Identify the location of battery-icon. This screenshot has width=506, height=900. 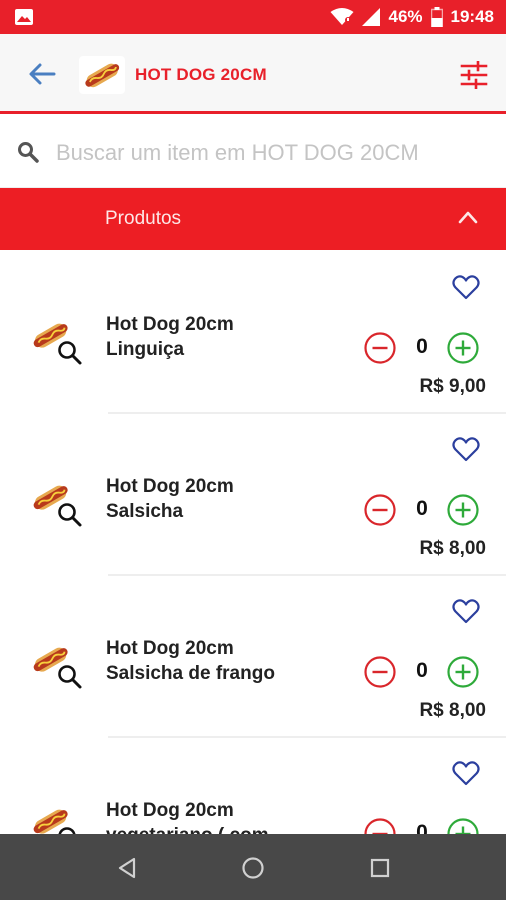
(436, 17).